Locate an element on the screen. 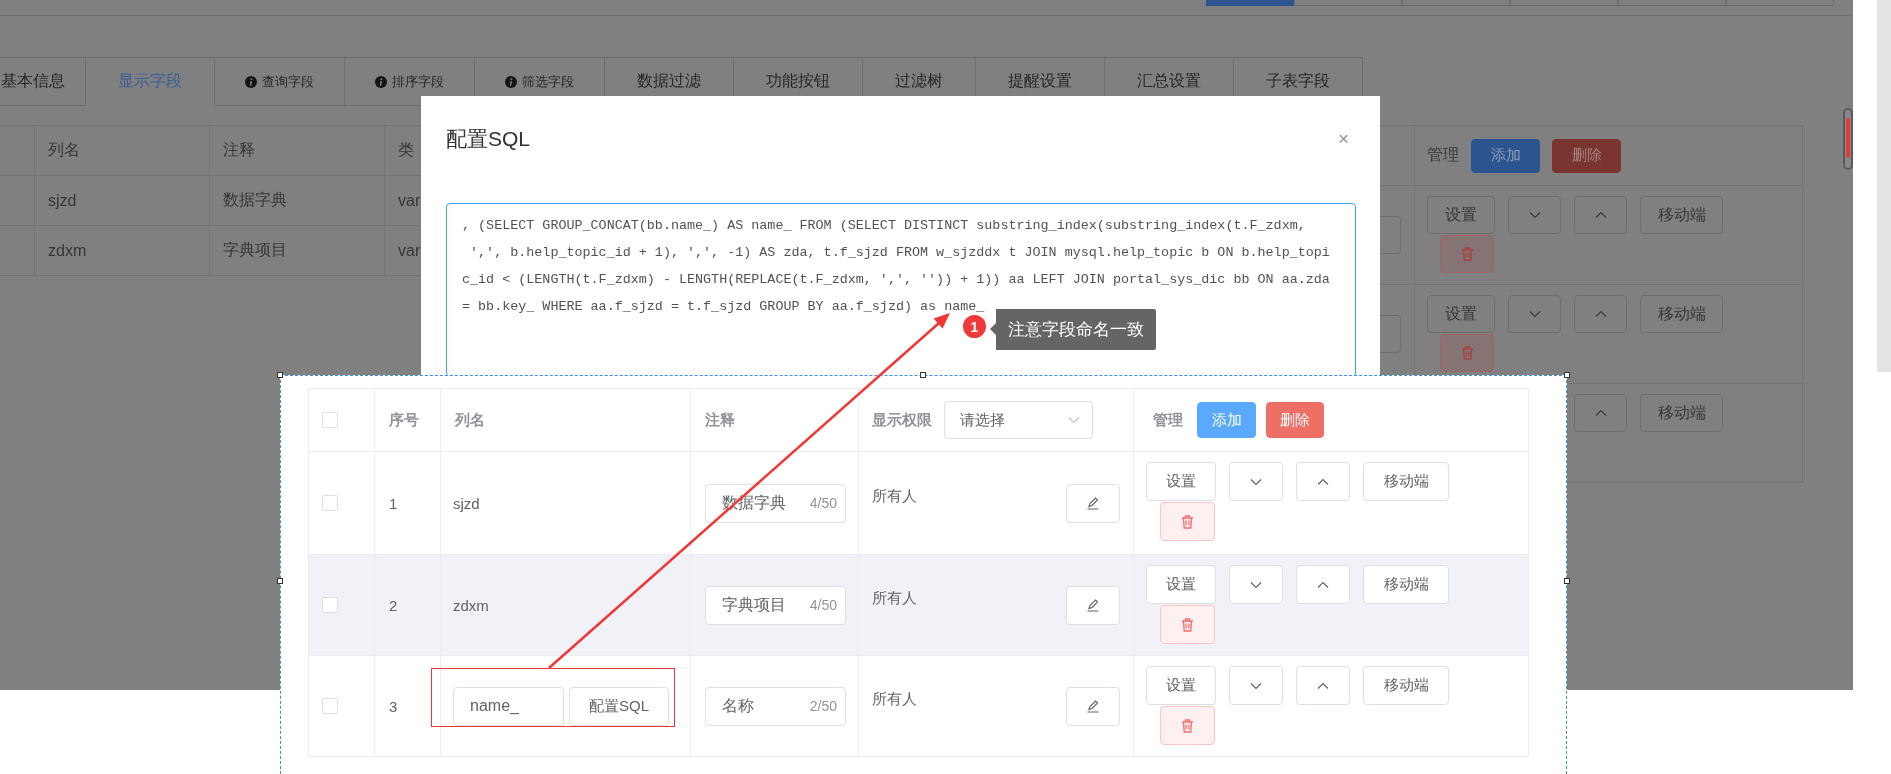 This screenshot has width=1891, height=774. tab: 基本信息 is located at coordinates (43, 81).